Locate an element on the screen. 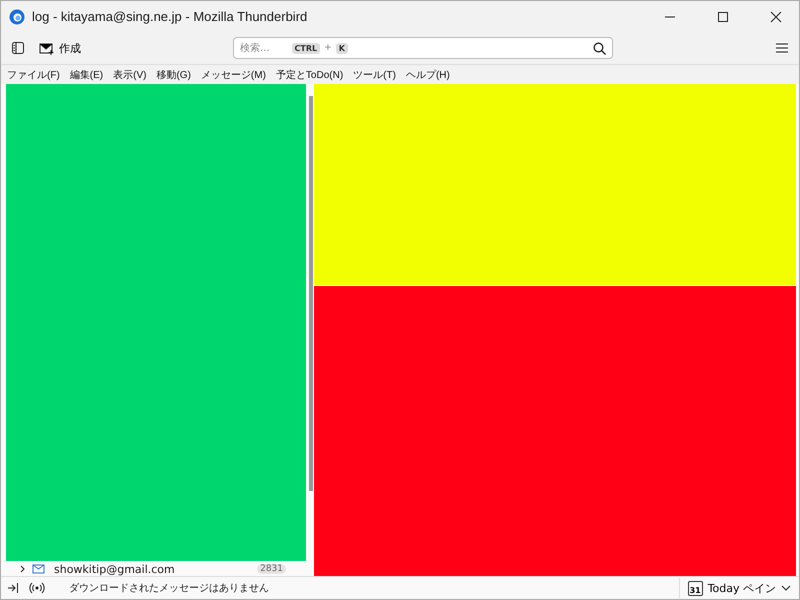 The width and height of the screenshot is (800, 600). maximize-icon is located at coordinates (723, 16).